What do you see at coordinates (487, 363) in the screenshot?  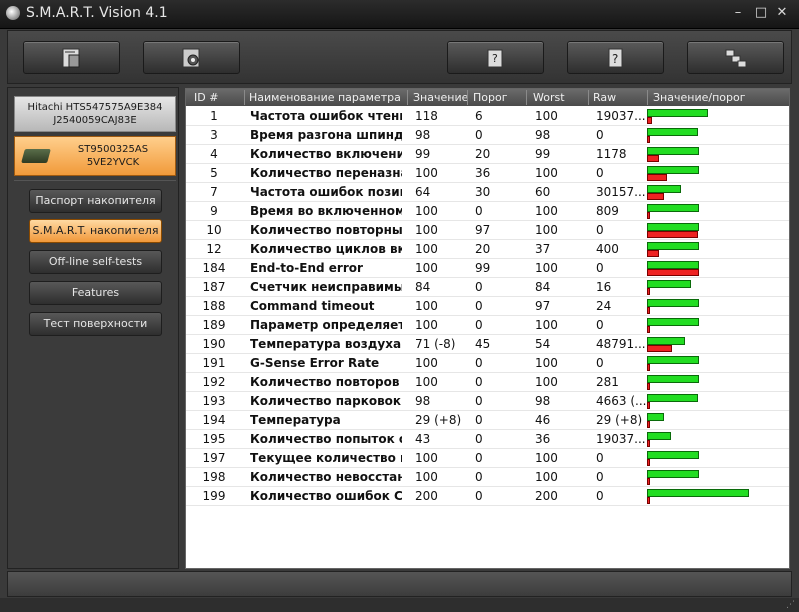 I see `table-row: 191 G-Sense Error Rate 100 0 100 0` at bounding box center [487, 363].